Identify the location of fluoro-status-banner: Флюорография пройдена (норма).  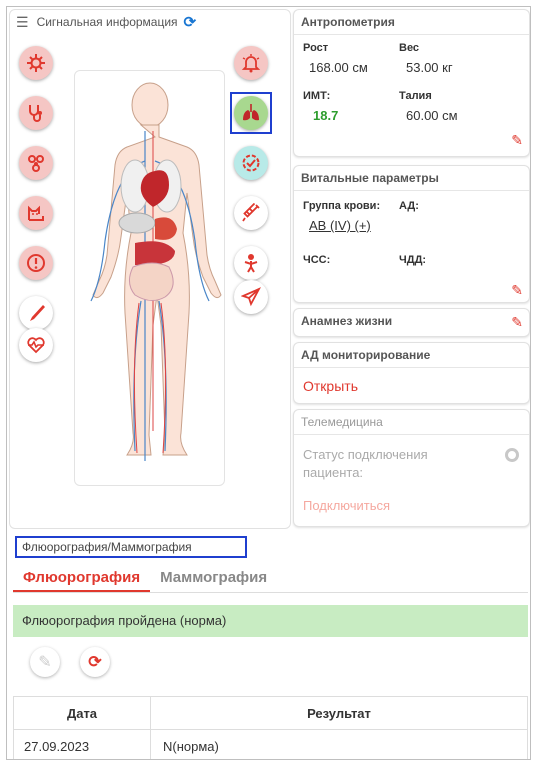
(270, 621).